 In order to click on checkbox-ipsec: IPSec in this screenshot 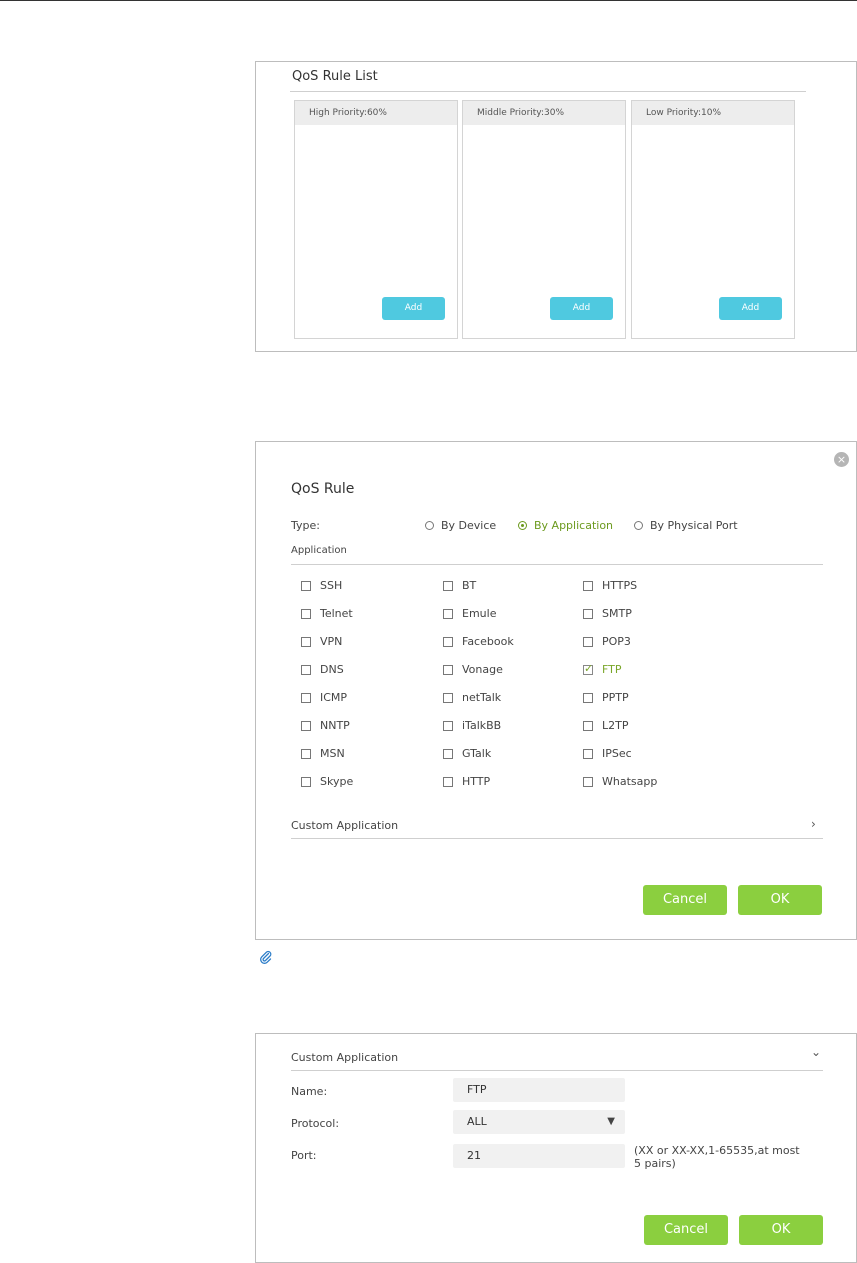, I will do `click(607, 753)`.